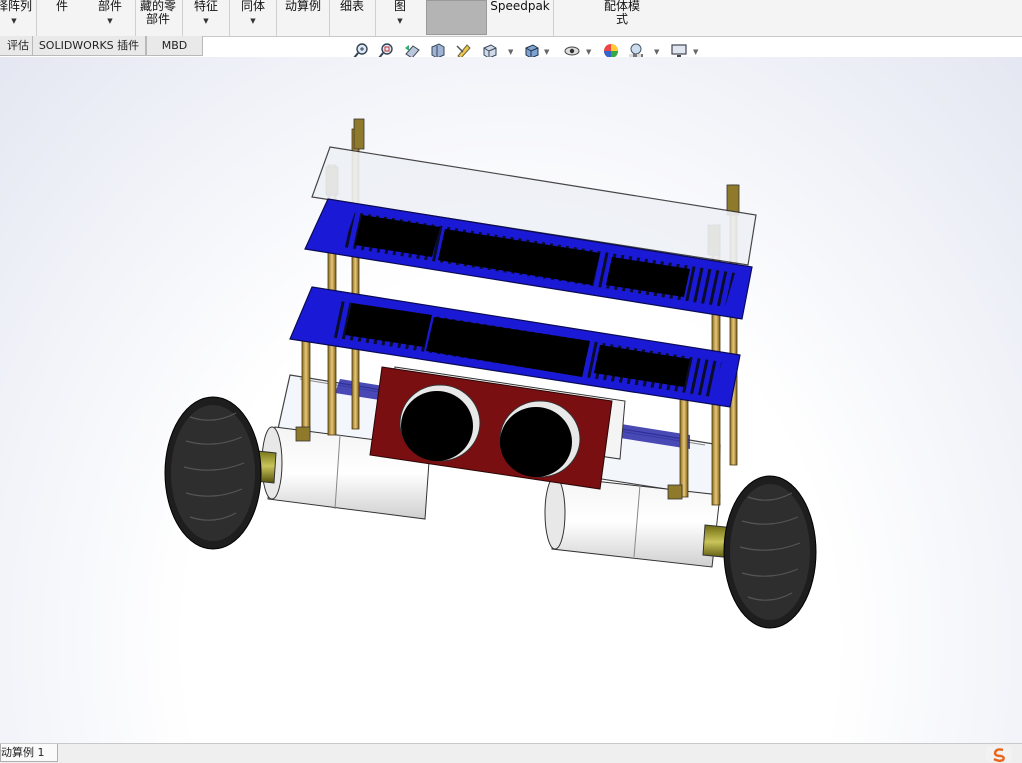 The image size is (1022, 763). Describe the element at coordinates (352, 18) in the screenshot. I see `bill-of-materials-button: 细表` at that location.